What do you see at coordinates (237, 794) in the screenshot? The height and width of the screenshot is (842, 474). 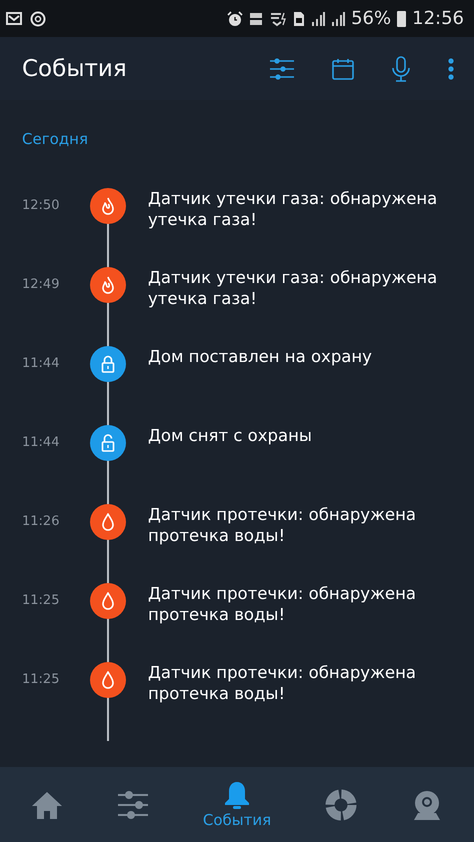 I see `bell-icon` at bounding box center [237, 794].